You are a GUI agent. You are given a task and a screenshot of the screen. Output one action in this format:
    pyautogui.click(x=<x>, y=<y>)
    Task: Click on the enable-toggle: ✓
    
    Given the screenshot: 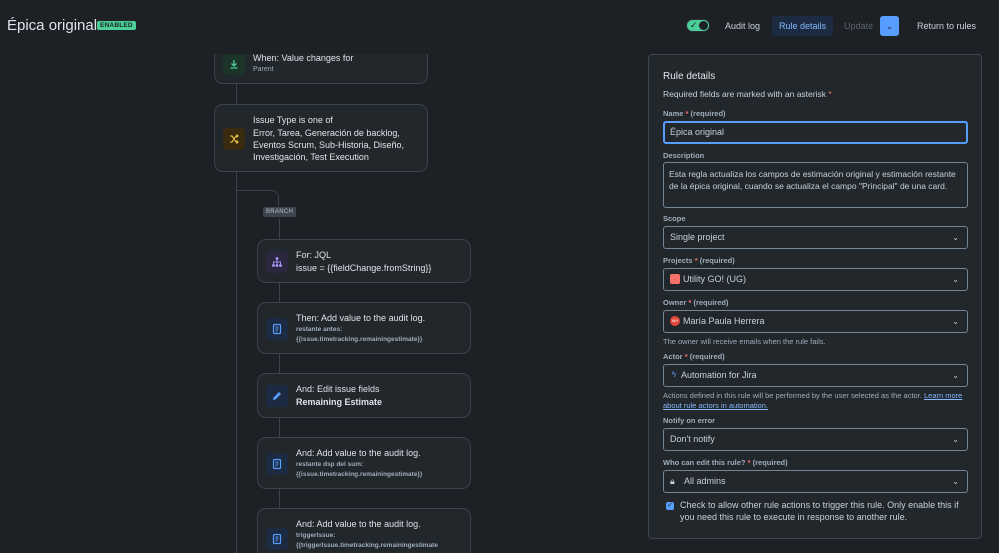 What is the action you would take?
    pyautogui.click(x=698, y=25)
    